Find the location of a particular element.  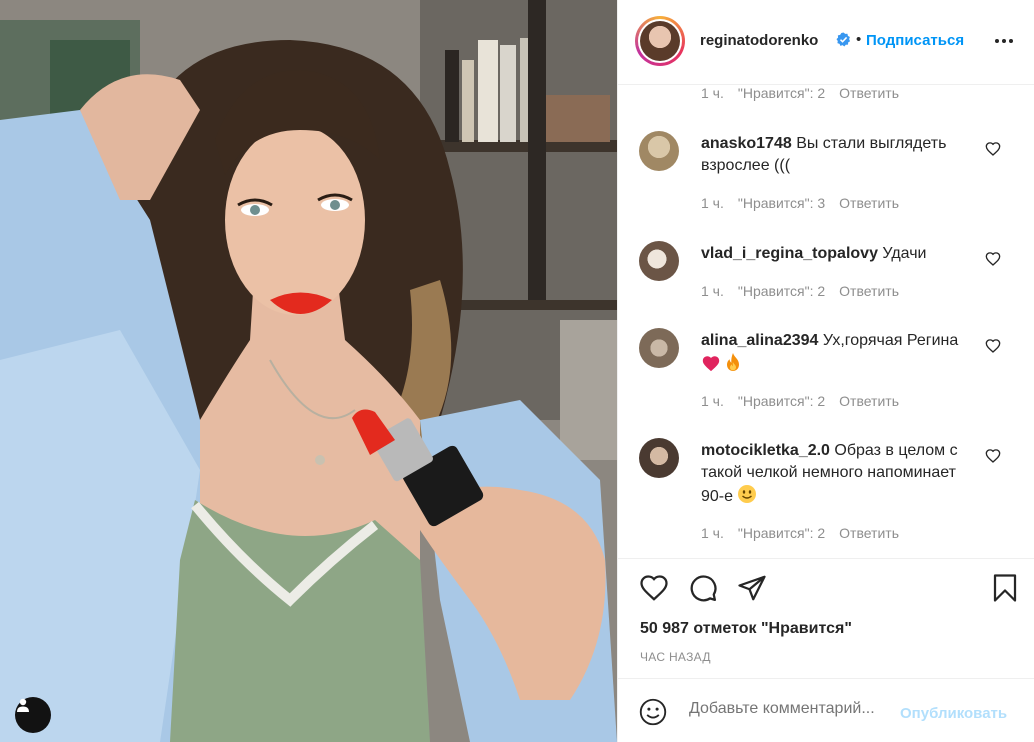

fire-emoji-icon is located at coordinates (733, 362).